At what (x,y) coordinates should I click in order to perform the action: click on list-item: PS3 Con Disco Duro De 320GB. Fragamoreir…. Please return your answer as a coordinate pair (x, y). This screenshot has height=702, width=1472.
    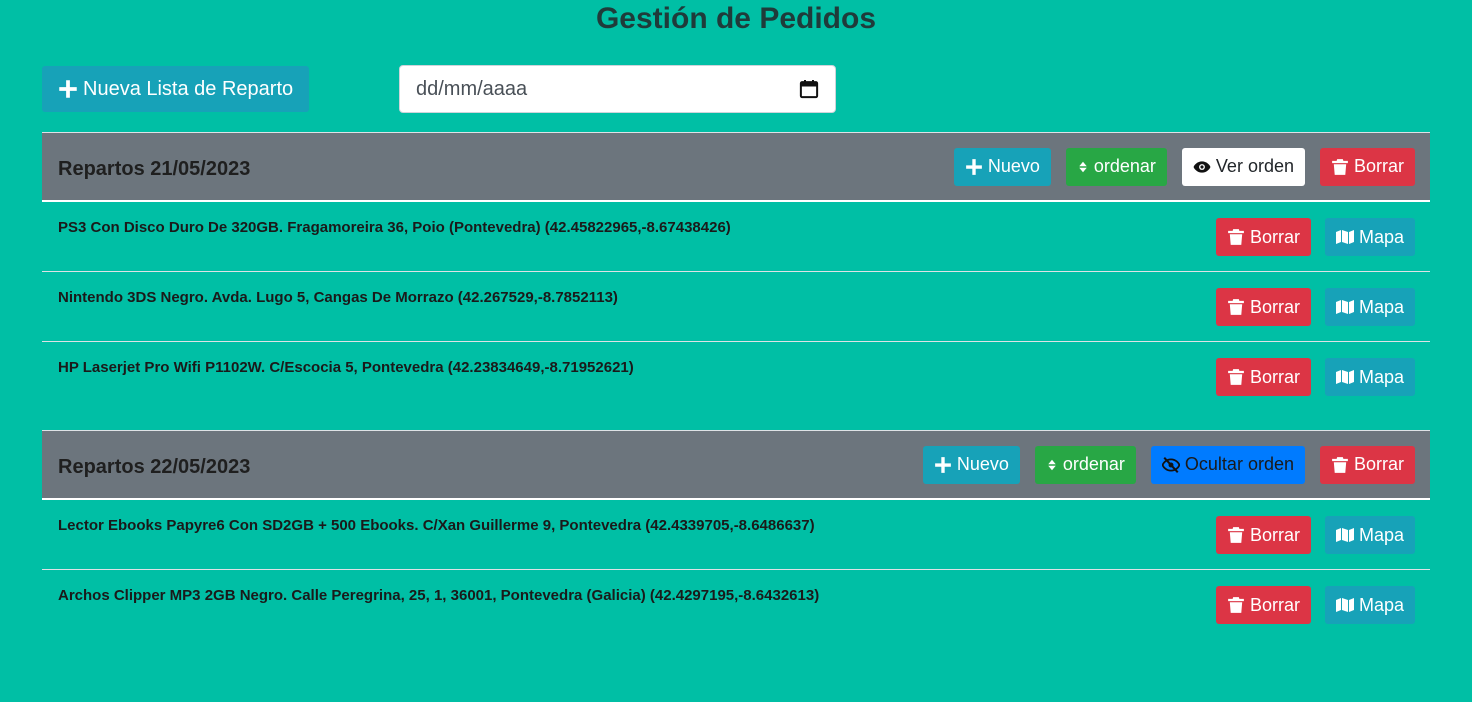
    Looking at the image, I should click on (736, 237).